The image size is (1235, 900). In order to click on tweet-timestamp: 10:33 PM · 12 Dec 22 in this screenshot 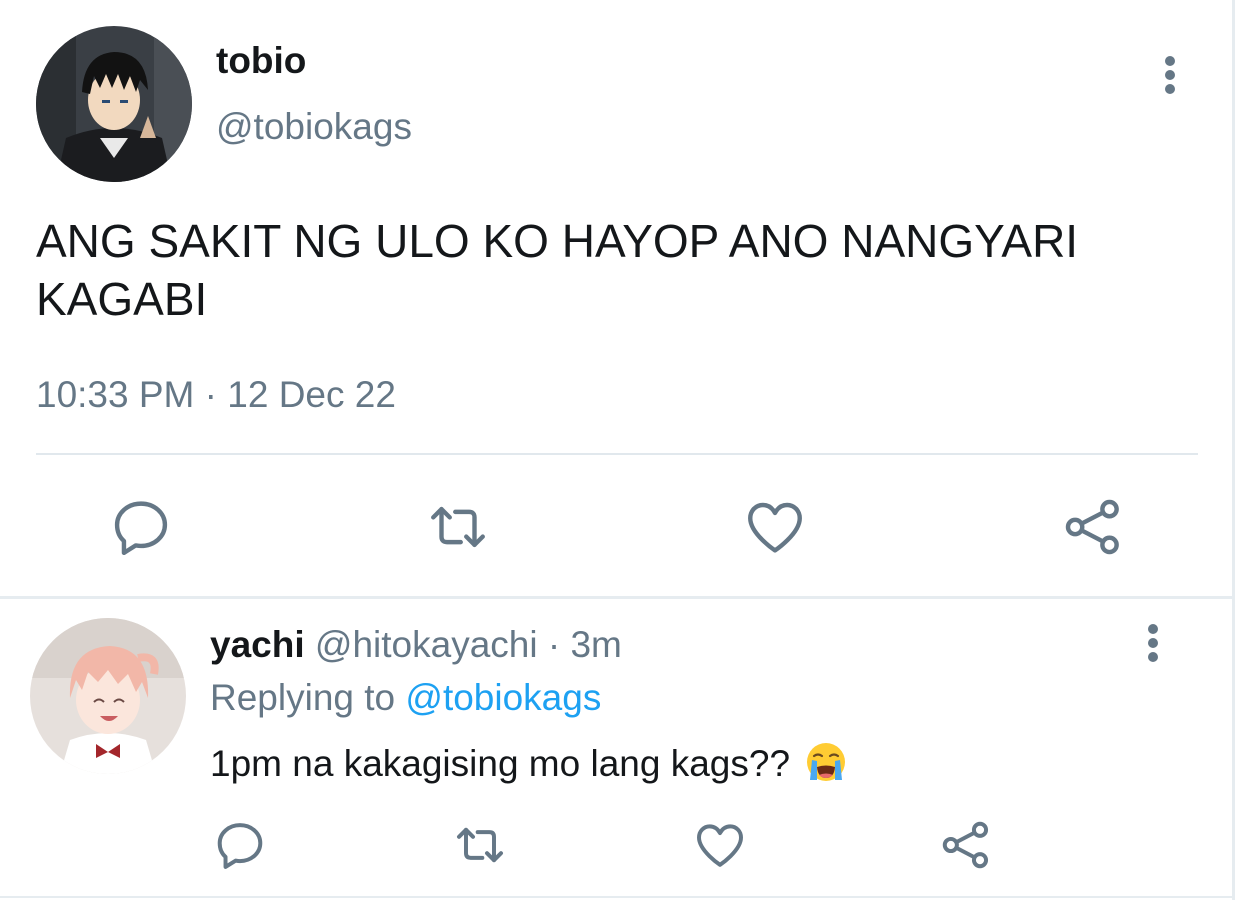, I will do `click(216, 395)`.